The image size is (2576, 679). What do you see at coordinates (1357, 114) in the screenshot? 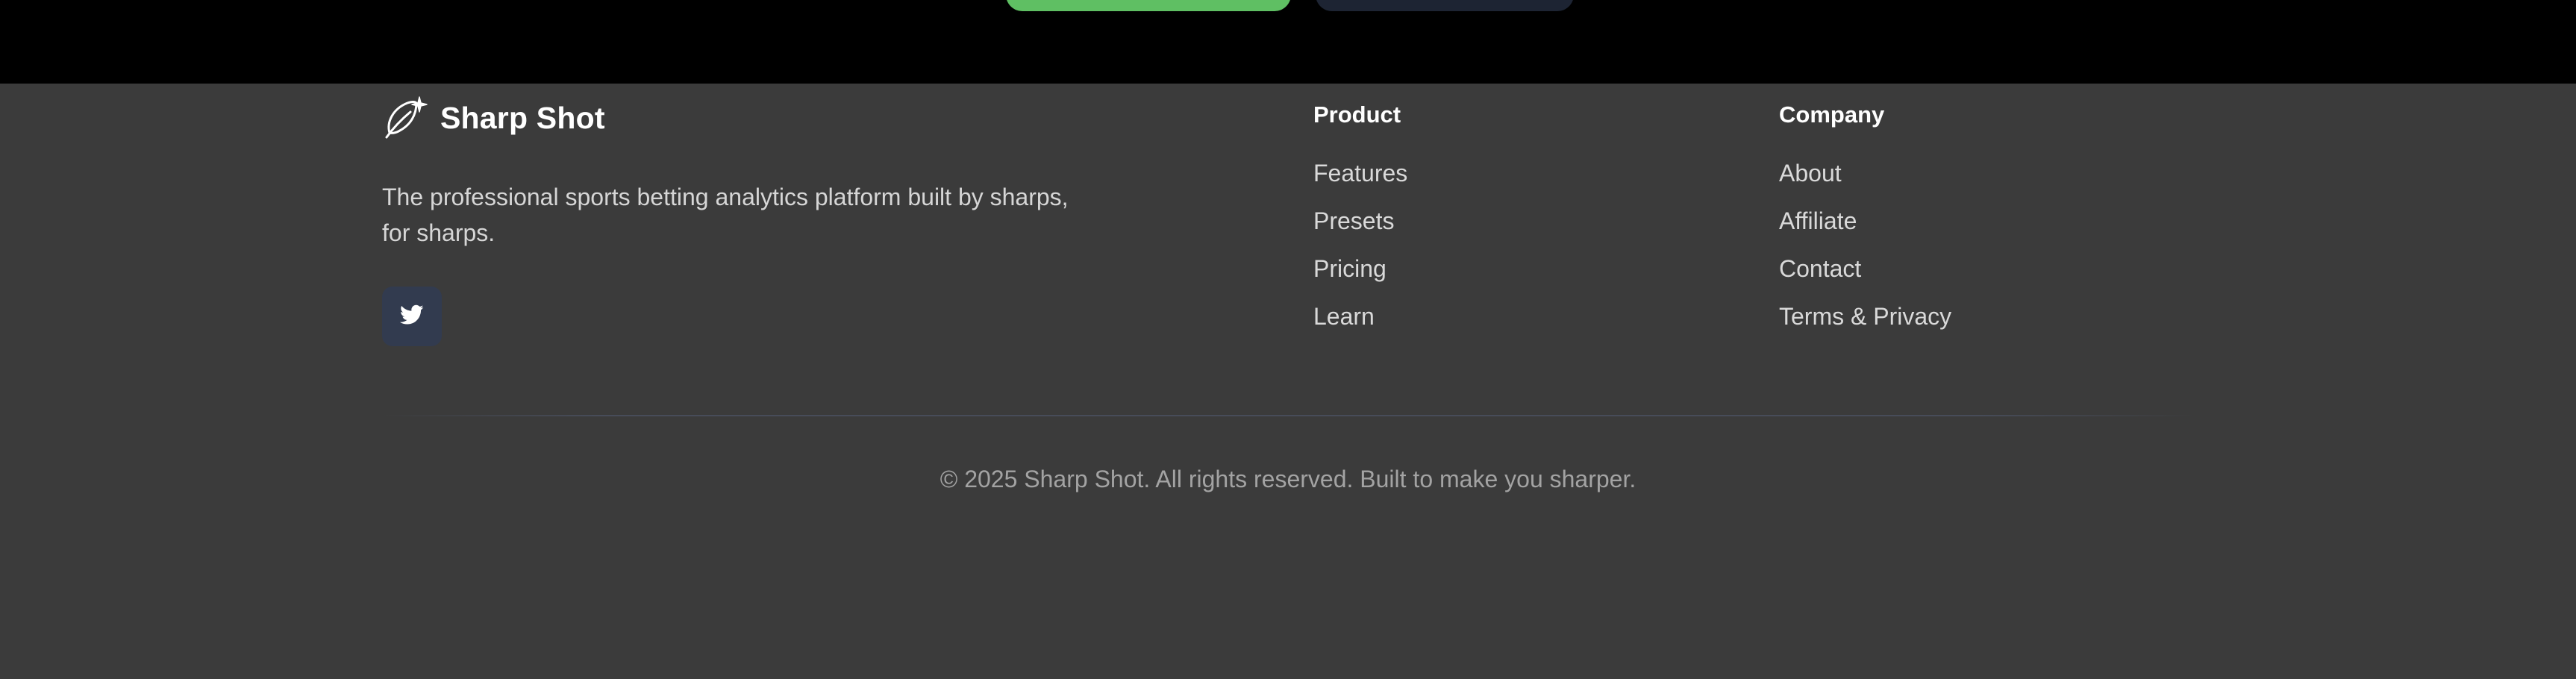
I see `column-title-product: Product` at bounding box center [1357, 114].